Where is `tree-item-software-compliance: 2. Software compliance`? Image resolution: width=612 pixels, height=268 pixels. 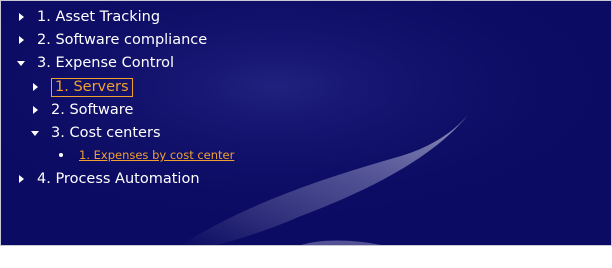 tree-item-software-compliance: 2. Software compliance is located at coordinates (110, 40).